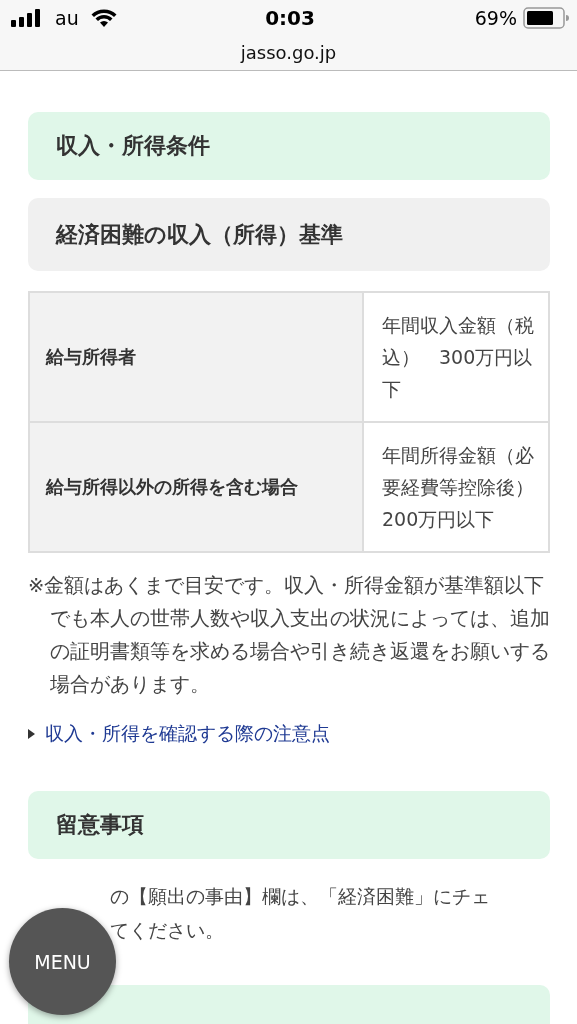 The image size is (577, 1024). I want to click on address-bar: jasso.go.jp, so click(288, 52).